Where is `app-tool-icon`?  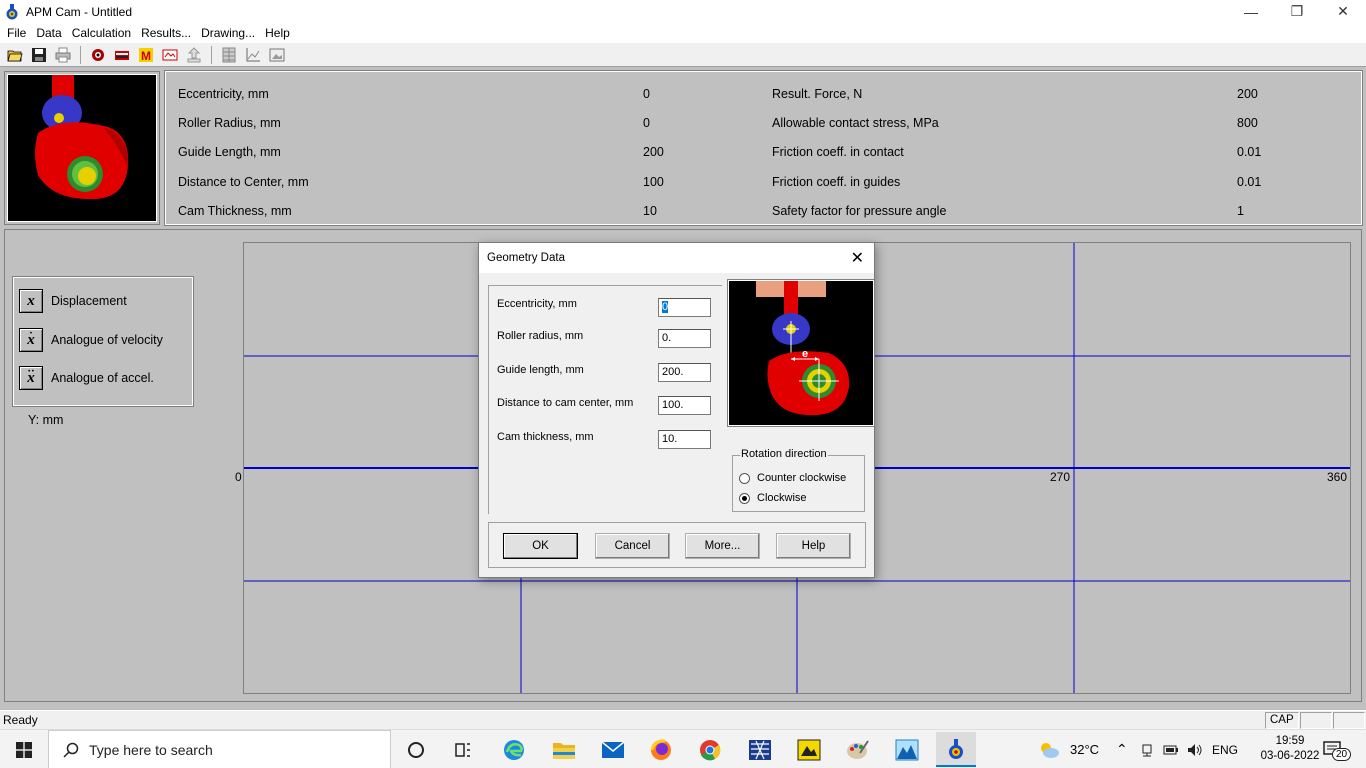 app-tool-icon is located at coordinates (760, 749).